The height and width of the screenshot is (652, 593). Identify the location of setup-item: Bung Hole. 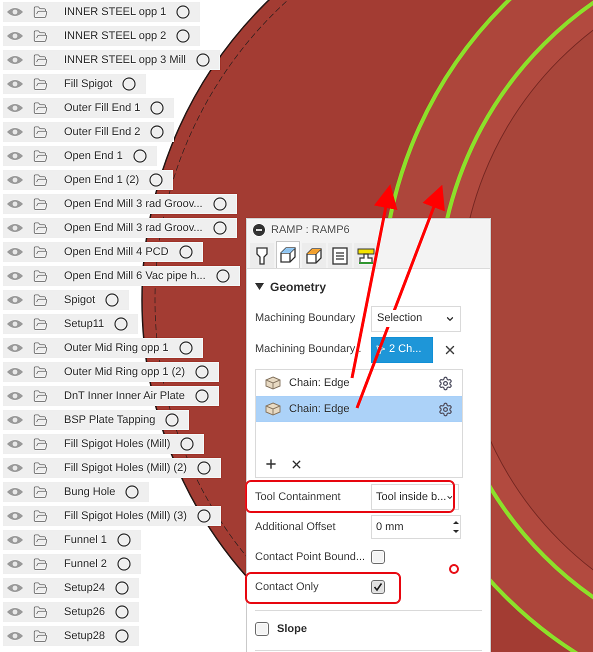
(76, 492).